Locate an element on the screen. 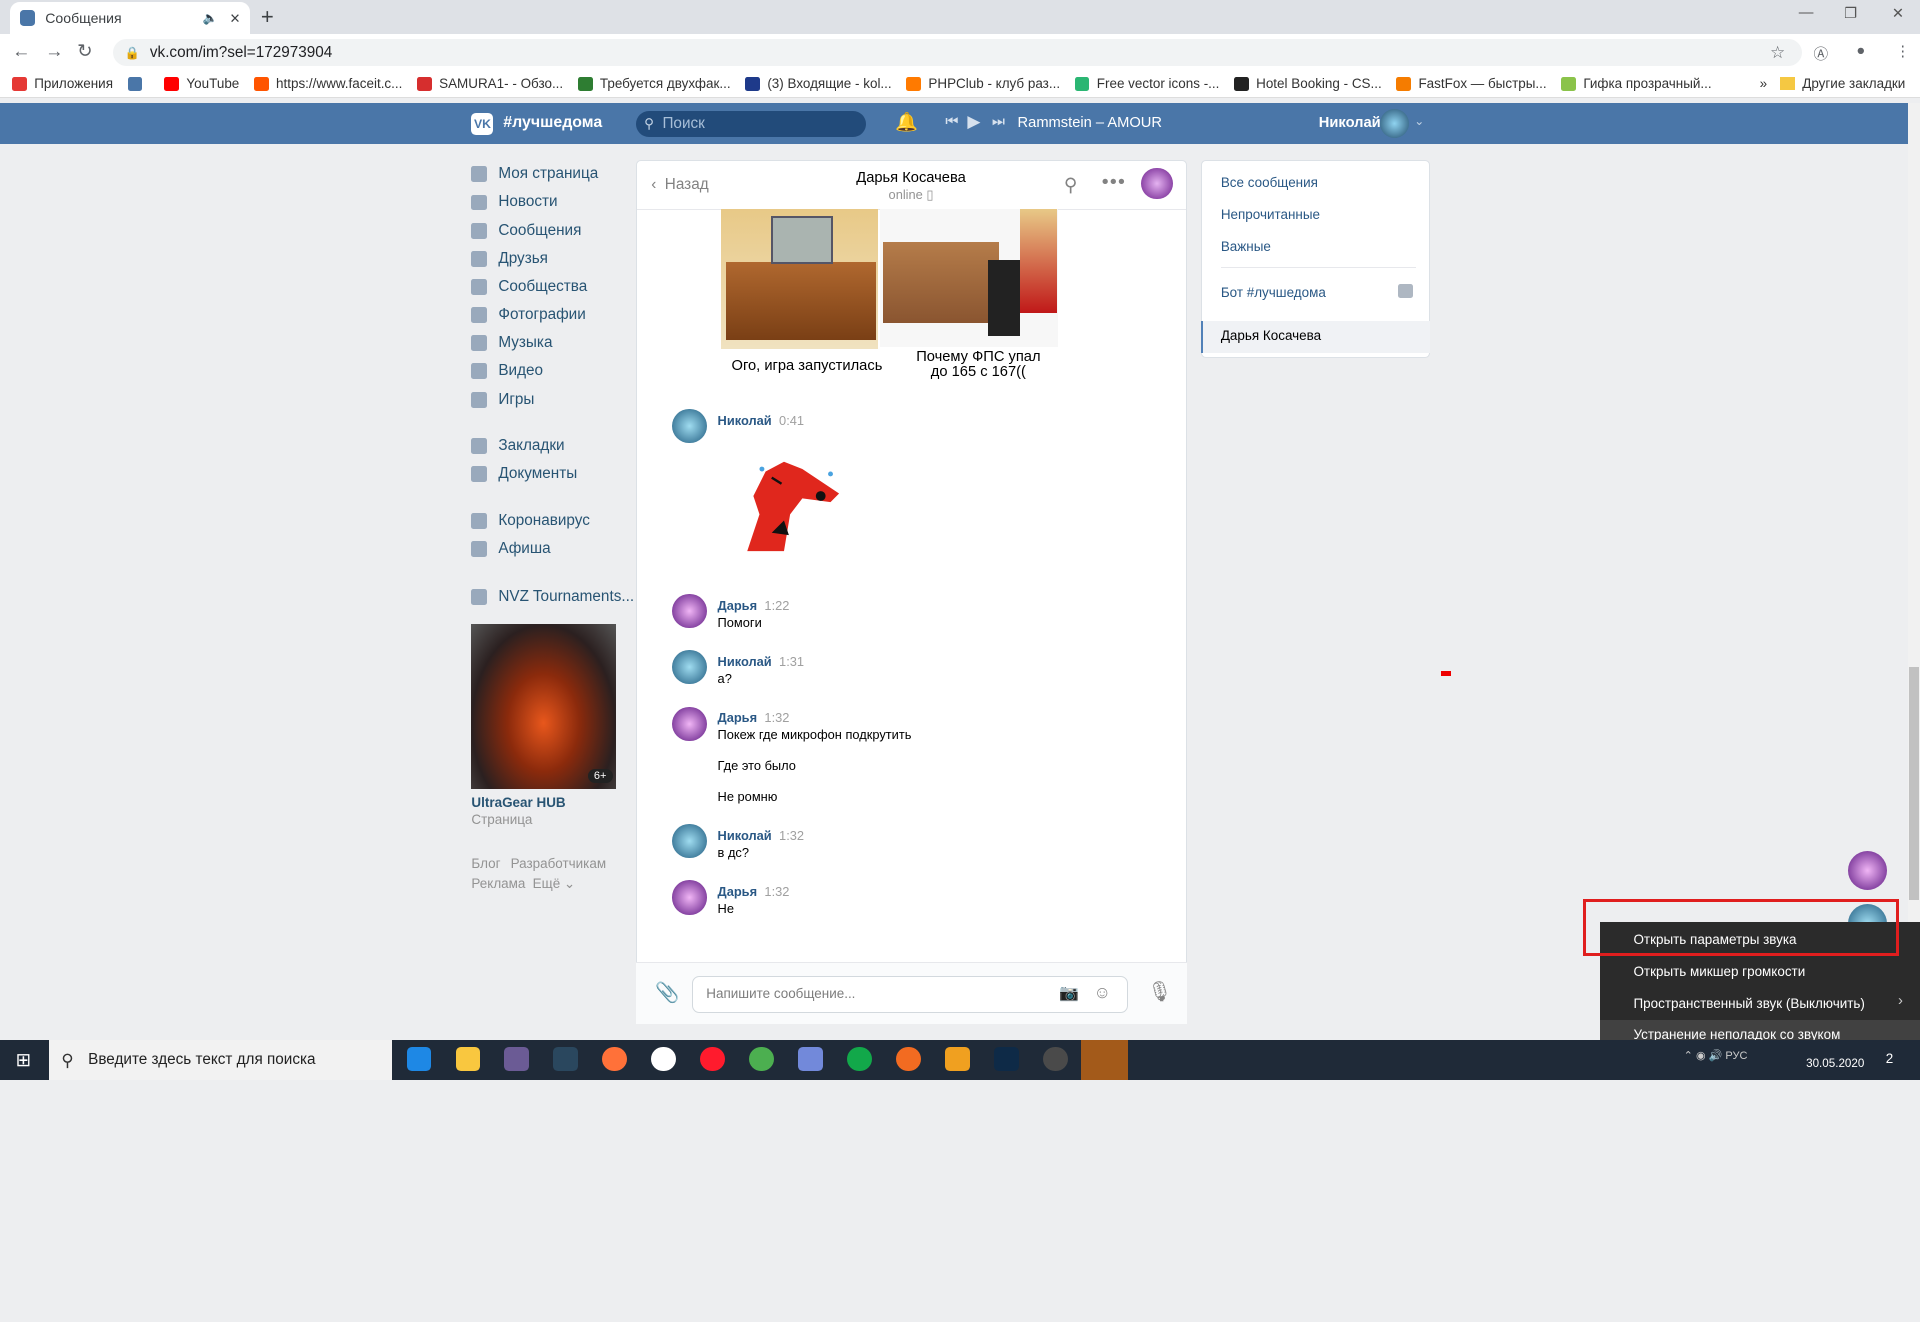 The image size is (1920, 1322). menu-item: Фотографии is located at coordinates (528, 315).